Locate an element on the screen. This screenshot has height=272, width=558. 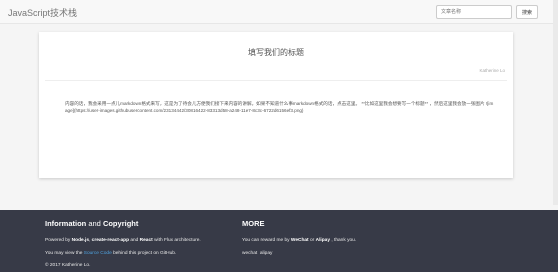
wechat-link: wechat is located at coordinates (249, 253).